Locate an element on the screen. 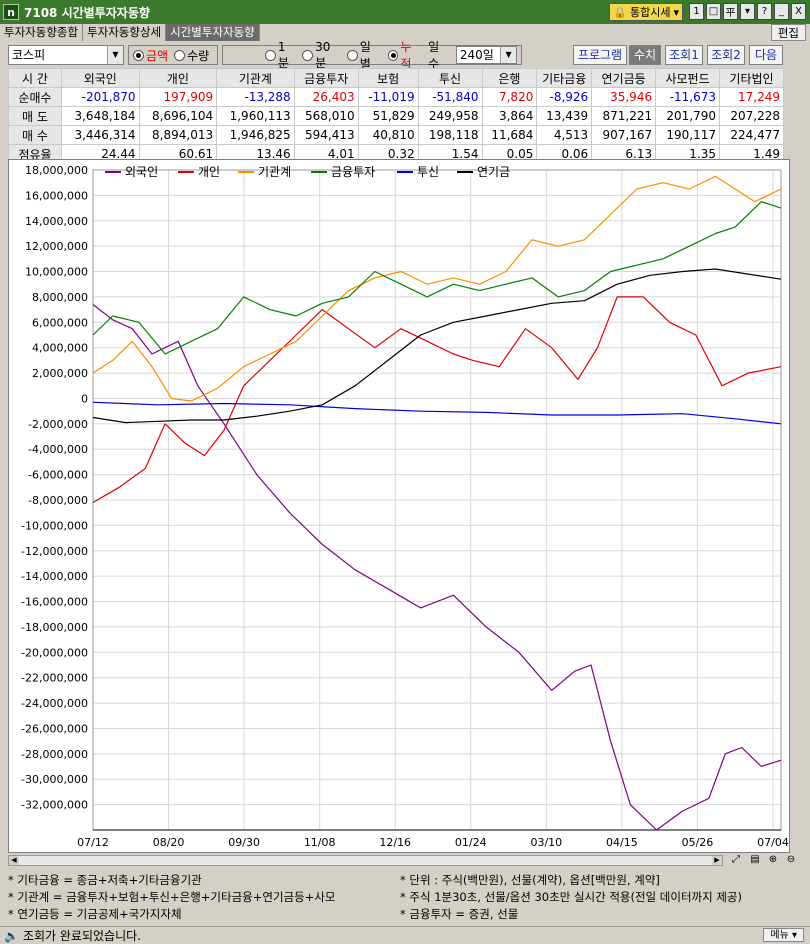 The height and width of the screenshot is (944, 810). column-header: 연기금등 is located at coordinates (624, 78).